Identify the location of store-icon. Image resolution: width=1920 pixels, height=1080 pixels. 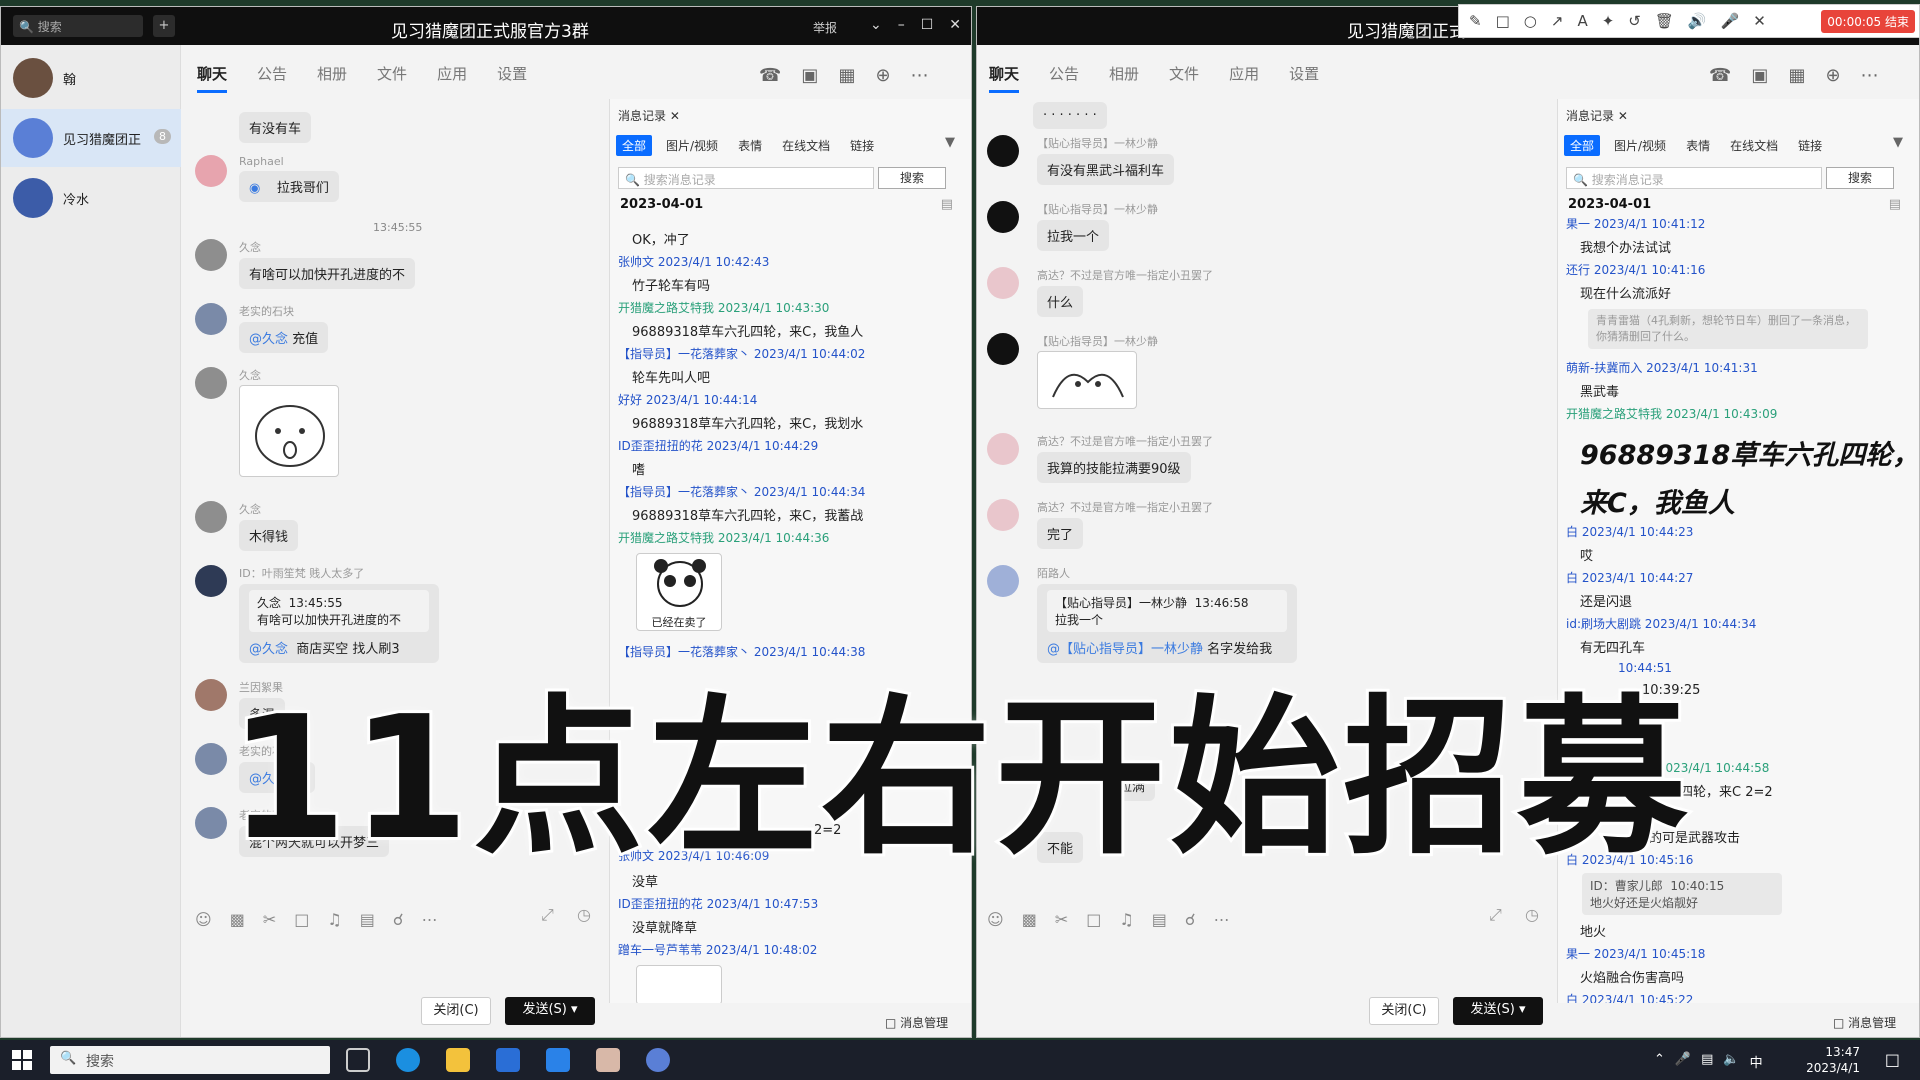
(508, 1060).